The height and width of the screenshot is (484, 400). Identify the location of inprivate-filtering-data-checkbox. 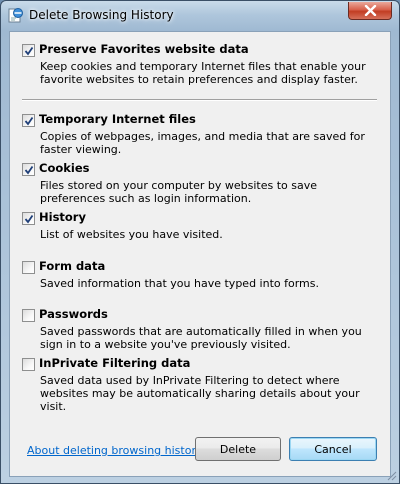
(28, 364).